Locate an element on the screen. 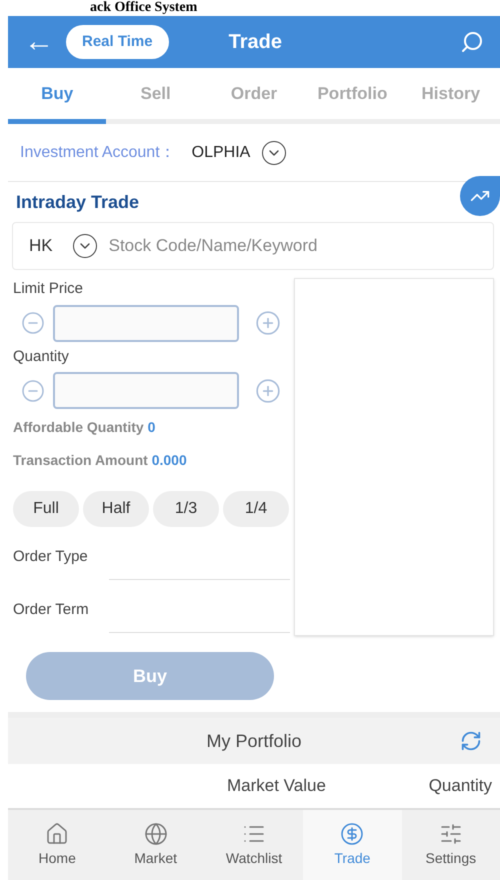 This screenshot has height=880, width=500. nav-item: Watchlist is located at coordinates (254, 845).